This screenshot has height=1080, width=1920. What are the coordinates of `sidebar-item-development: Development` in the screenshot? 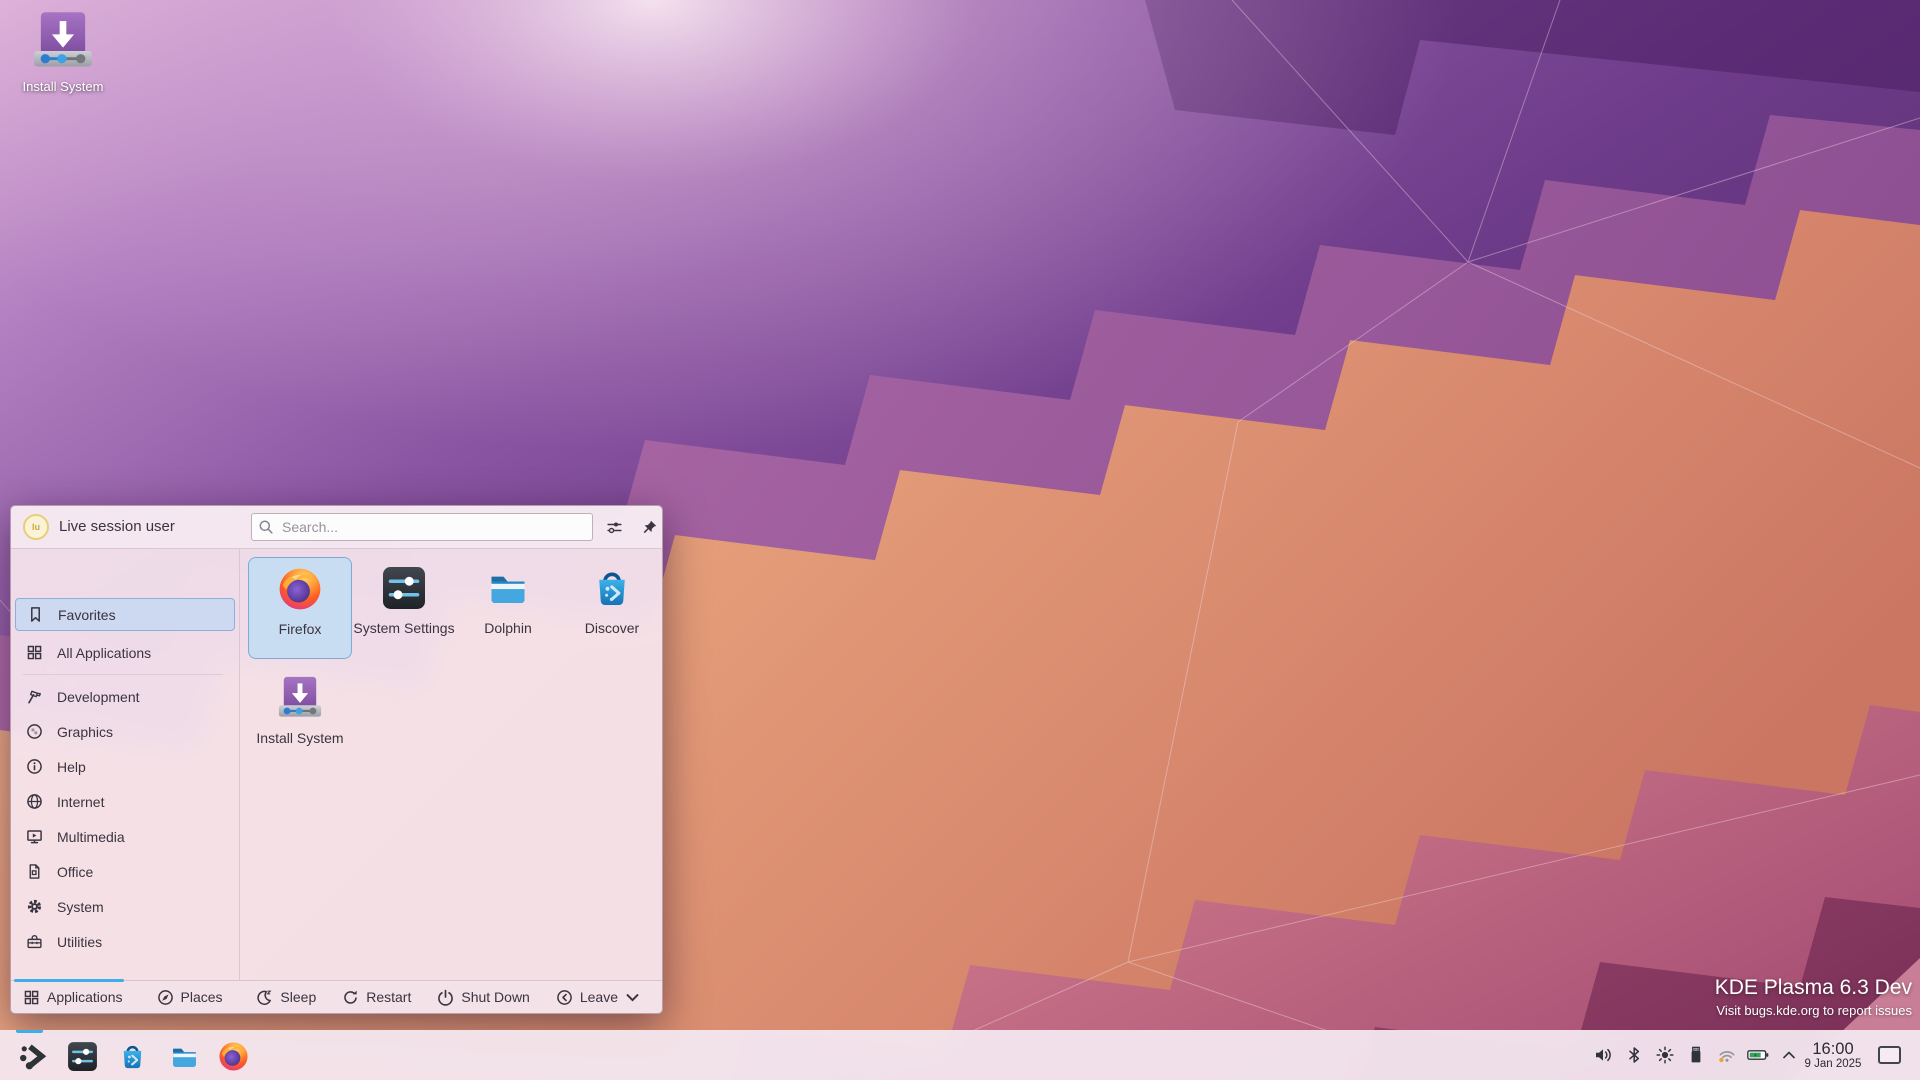 It's located at (125, 696).